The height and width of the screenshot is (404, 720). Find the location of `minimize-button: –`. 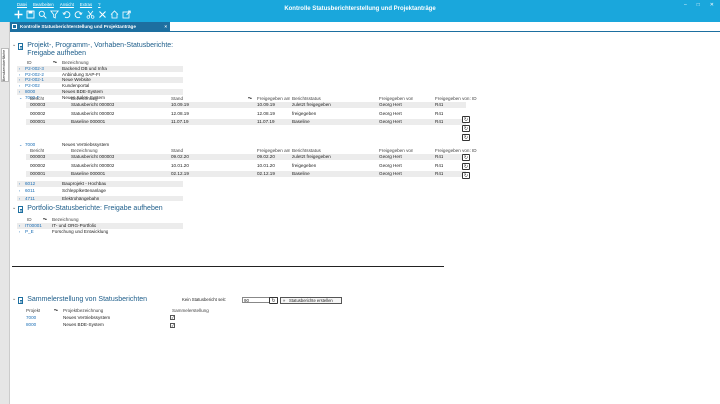

minimize-button: – is located at coordinates (685, 5).